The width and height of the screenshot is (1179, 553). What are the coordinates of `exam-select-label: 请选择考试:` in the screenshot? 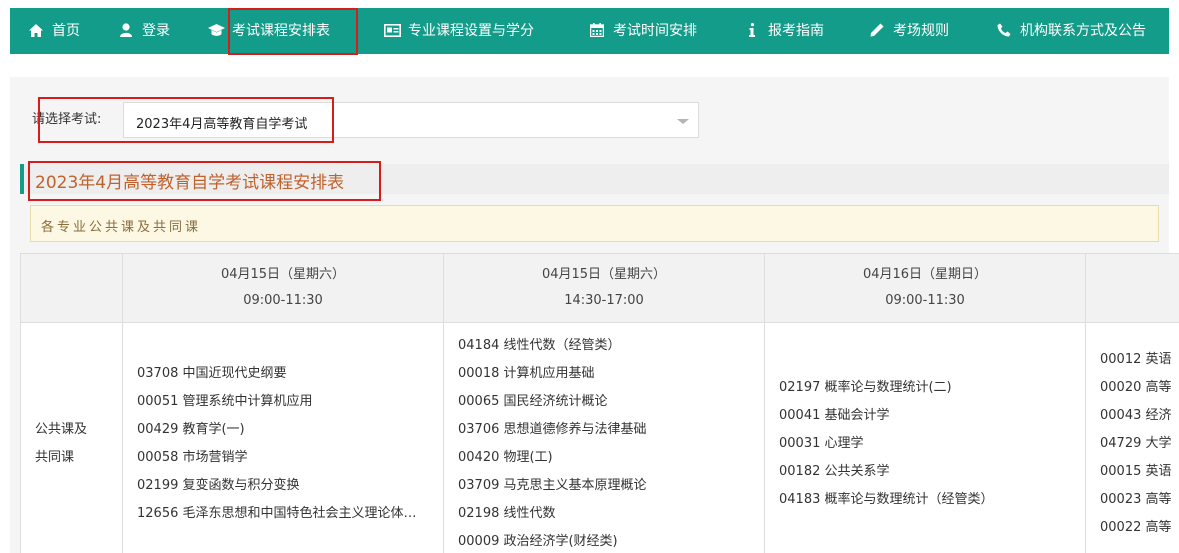 It's located at (67, 119).